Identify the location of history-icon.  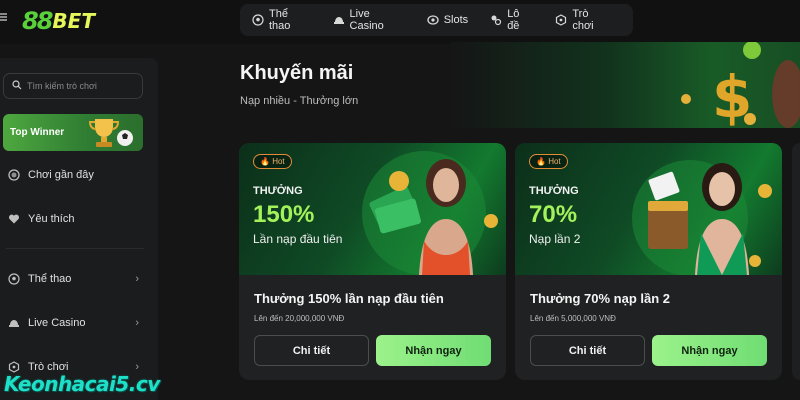
(14, 175).